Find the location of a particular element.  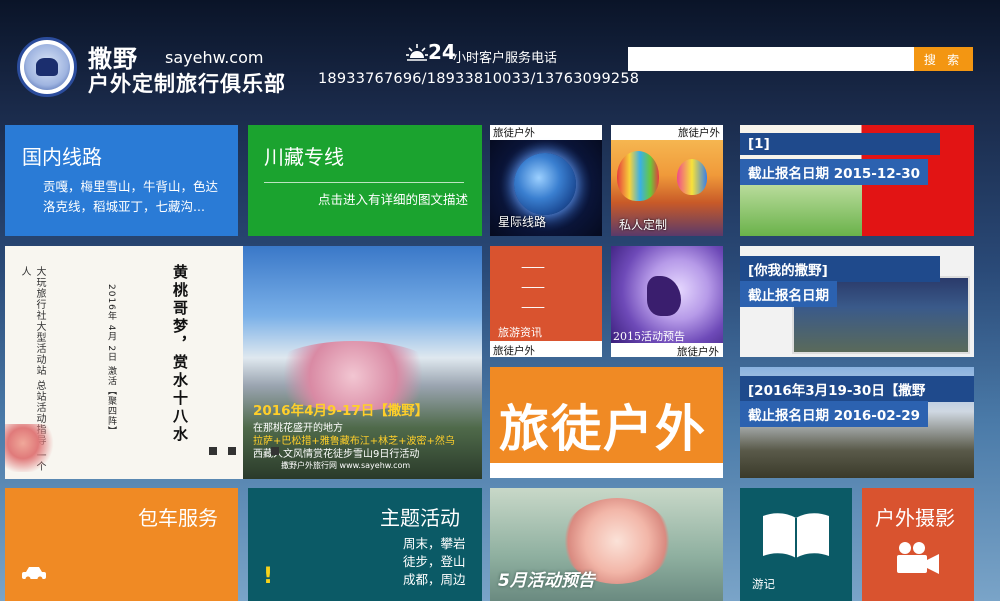

video-camera-icon is located at coordinates (918, 558).